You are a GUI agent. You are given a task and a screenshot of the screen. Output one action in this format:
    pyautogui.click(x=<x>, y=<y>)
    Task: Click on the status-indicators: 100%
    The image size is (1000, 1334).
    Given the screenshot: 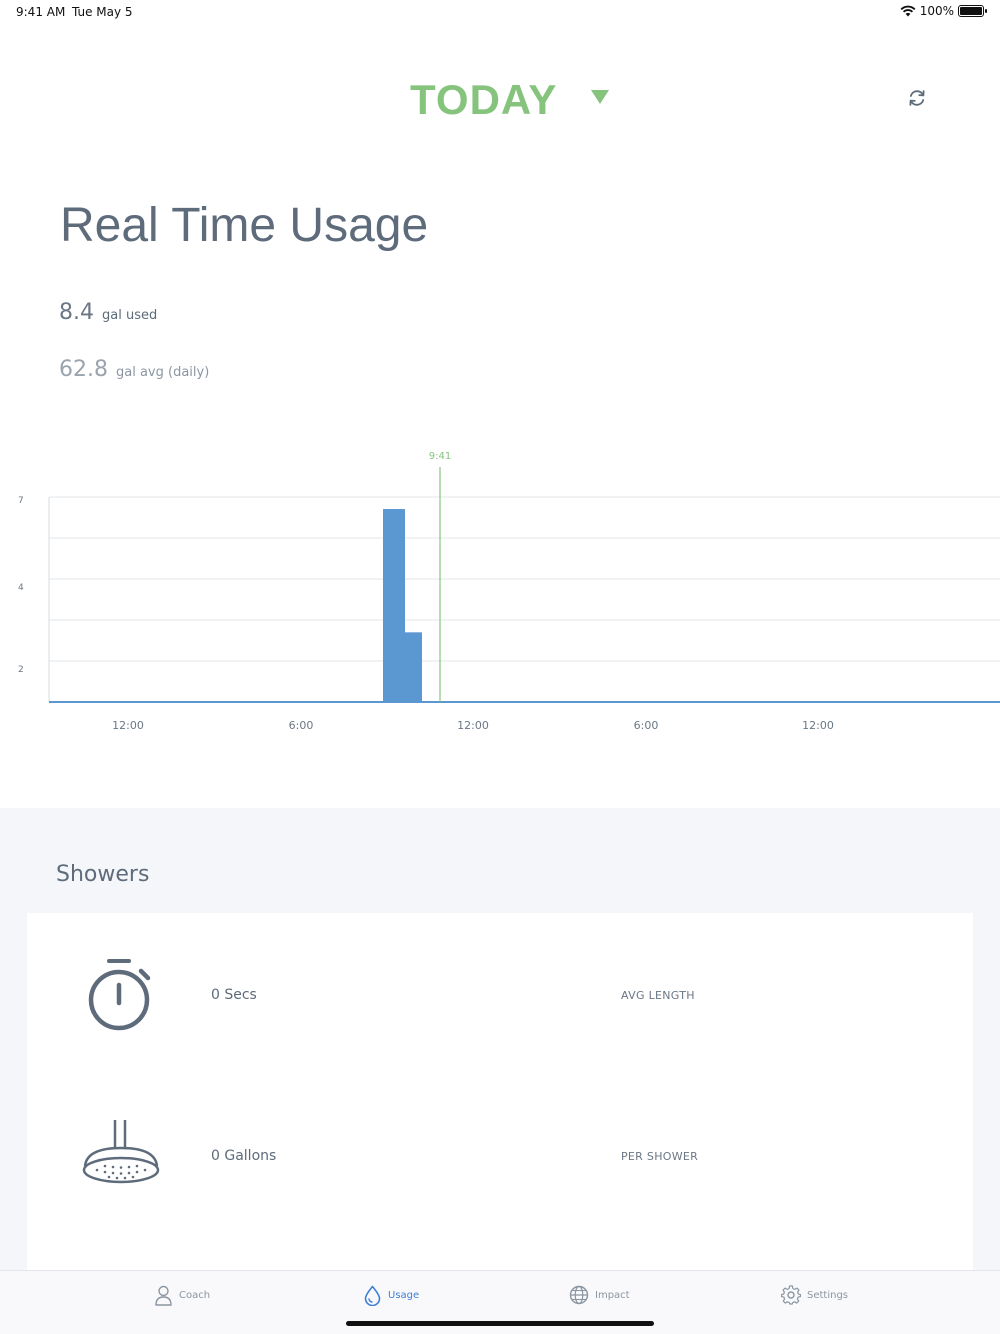 What is the action you would take?
    pyautogui.click(x=943, y=11)
    